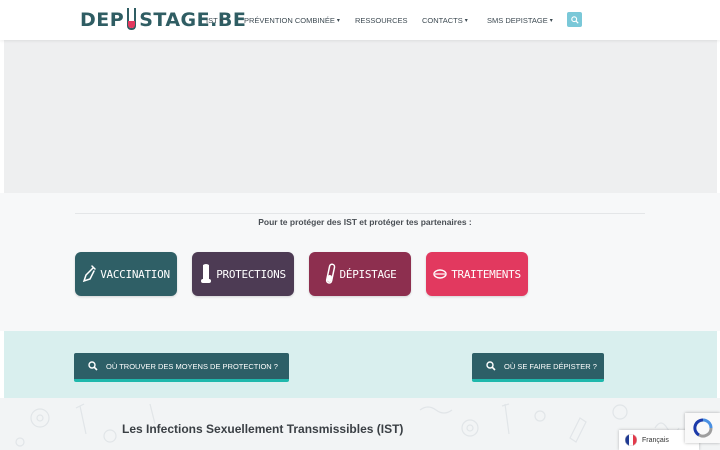 The image size is (720, 450). Describe the element at coordinates (440, 274) in the screenshot. I see `pill-icon` at that location.